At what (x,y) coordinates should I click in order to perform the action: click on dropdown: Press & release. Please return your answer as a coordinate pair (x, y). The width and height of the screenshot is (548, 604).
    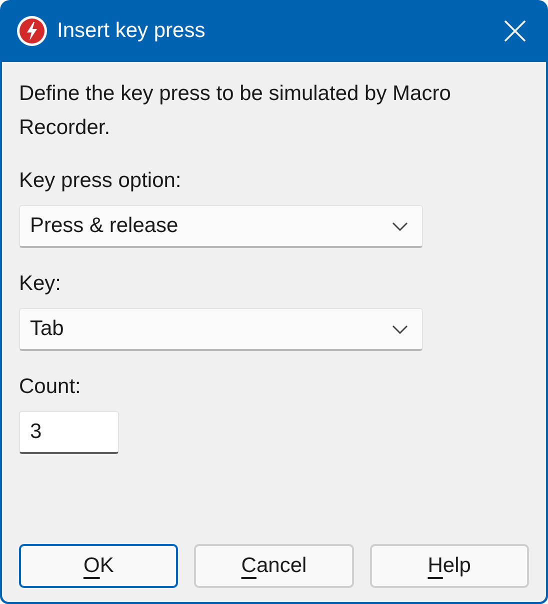
    Looking at the image, I should click on (221, 226).